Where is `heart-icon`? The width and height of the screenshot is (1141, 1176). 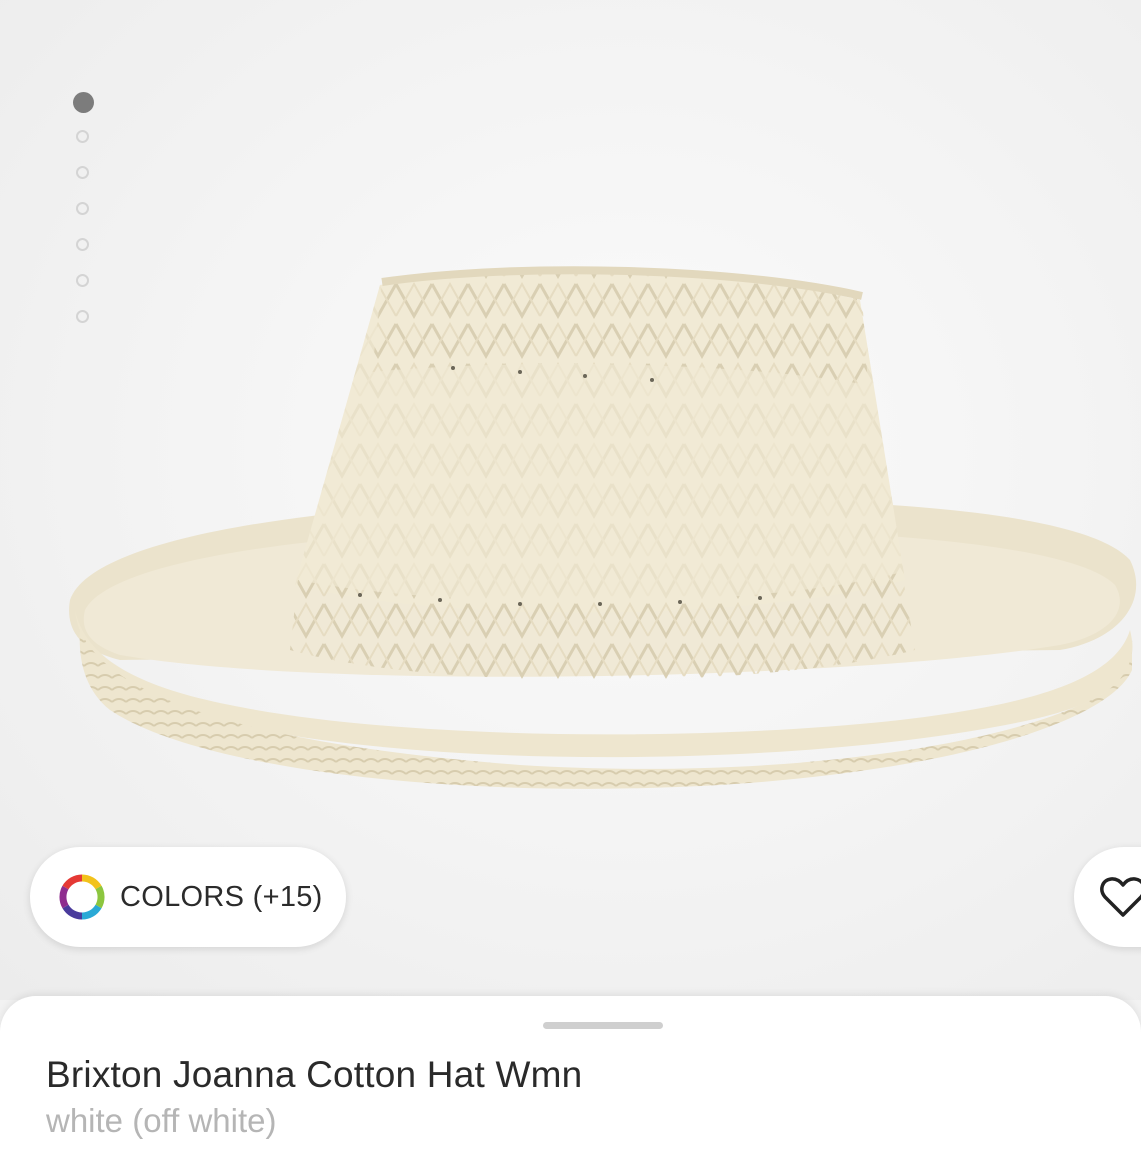
heart-icon is located at coordinates (1120, 897).